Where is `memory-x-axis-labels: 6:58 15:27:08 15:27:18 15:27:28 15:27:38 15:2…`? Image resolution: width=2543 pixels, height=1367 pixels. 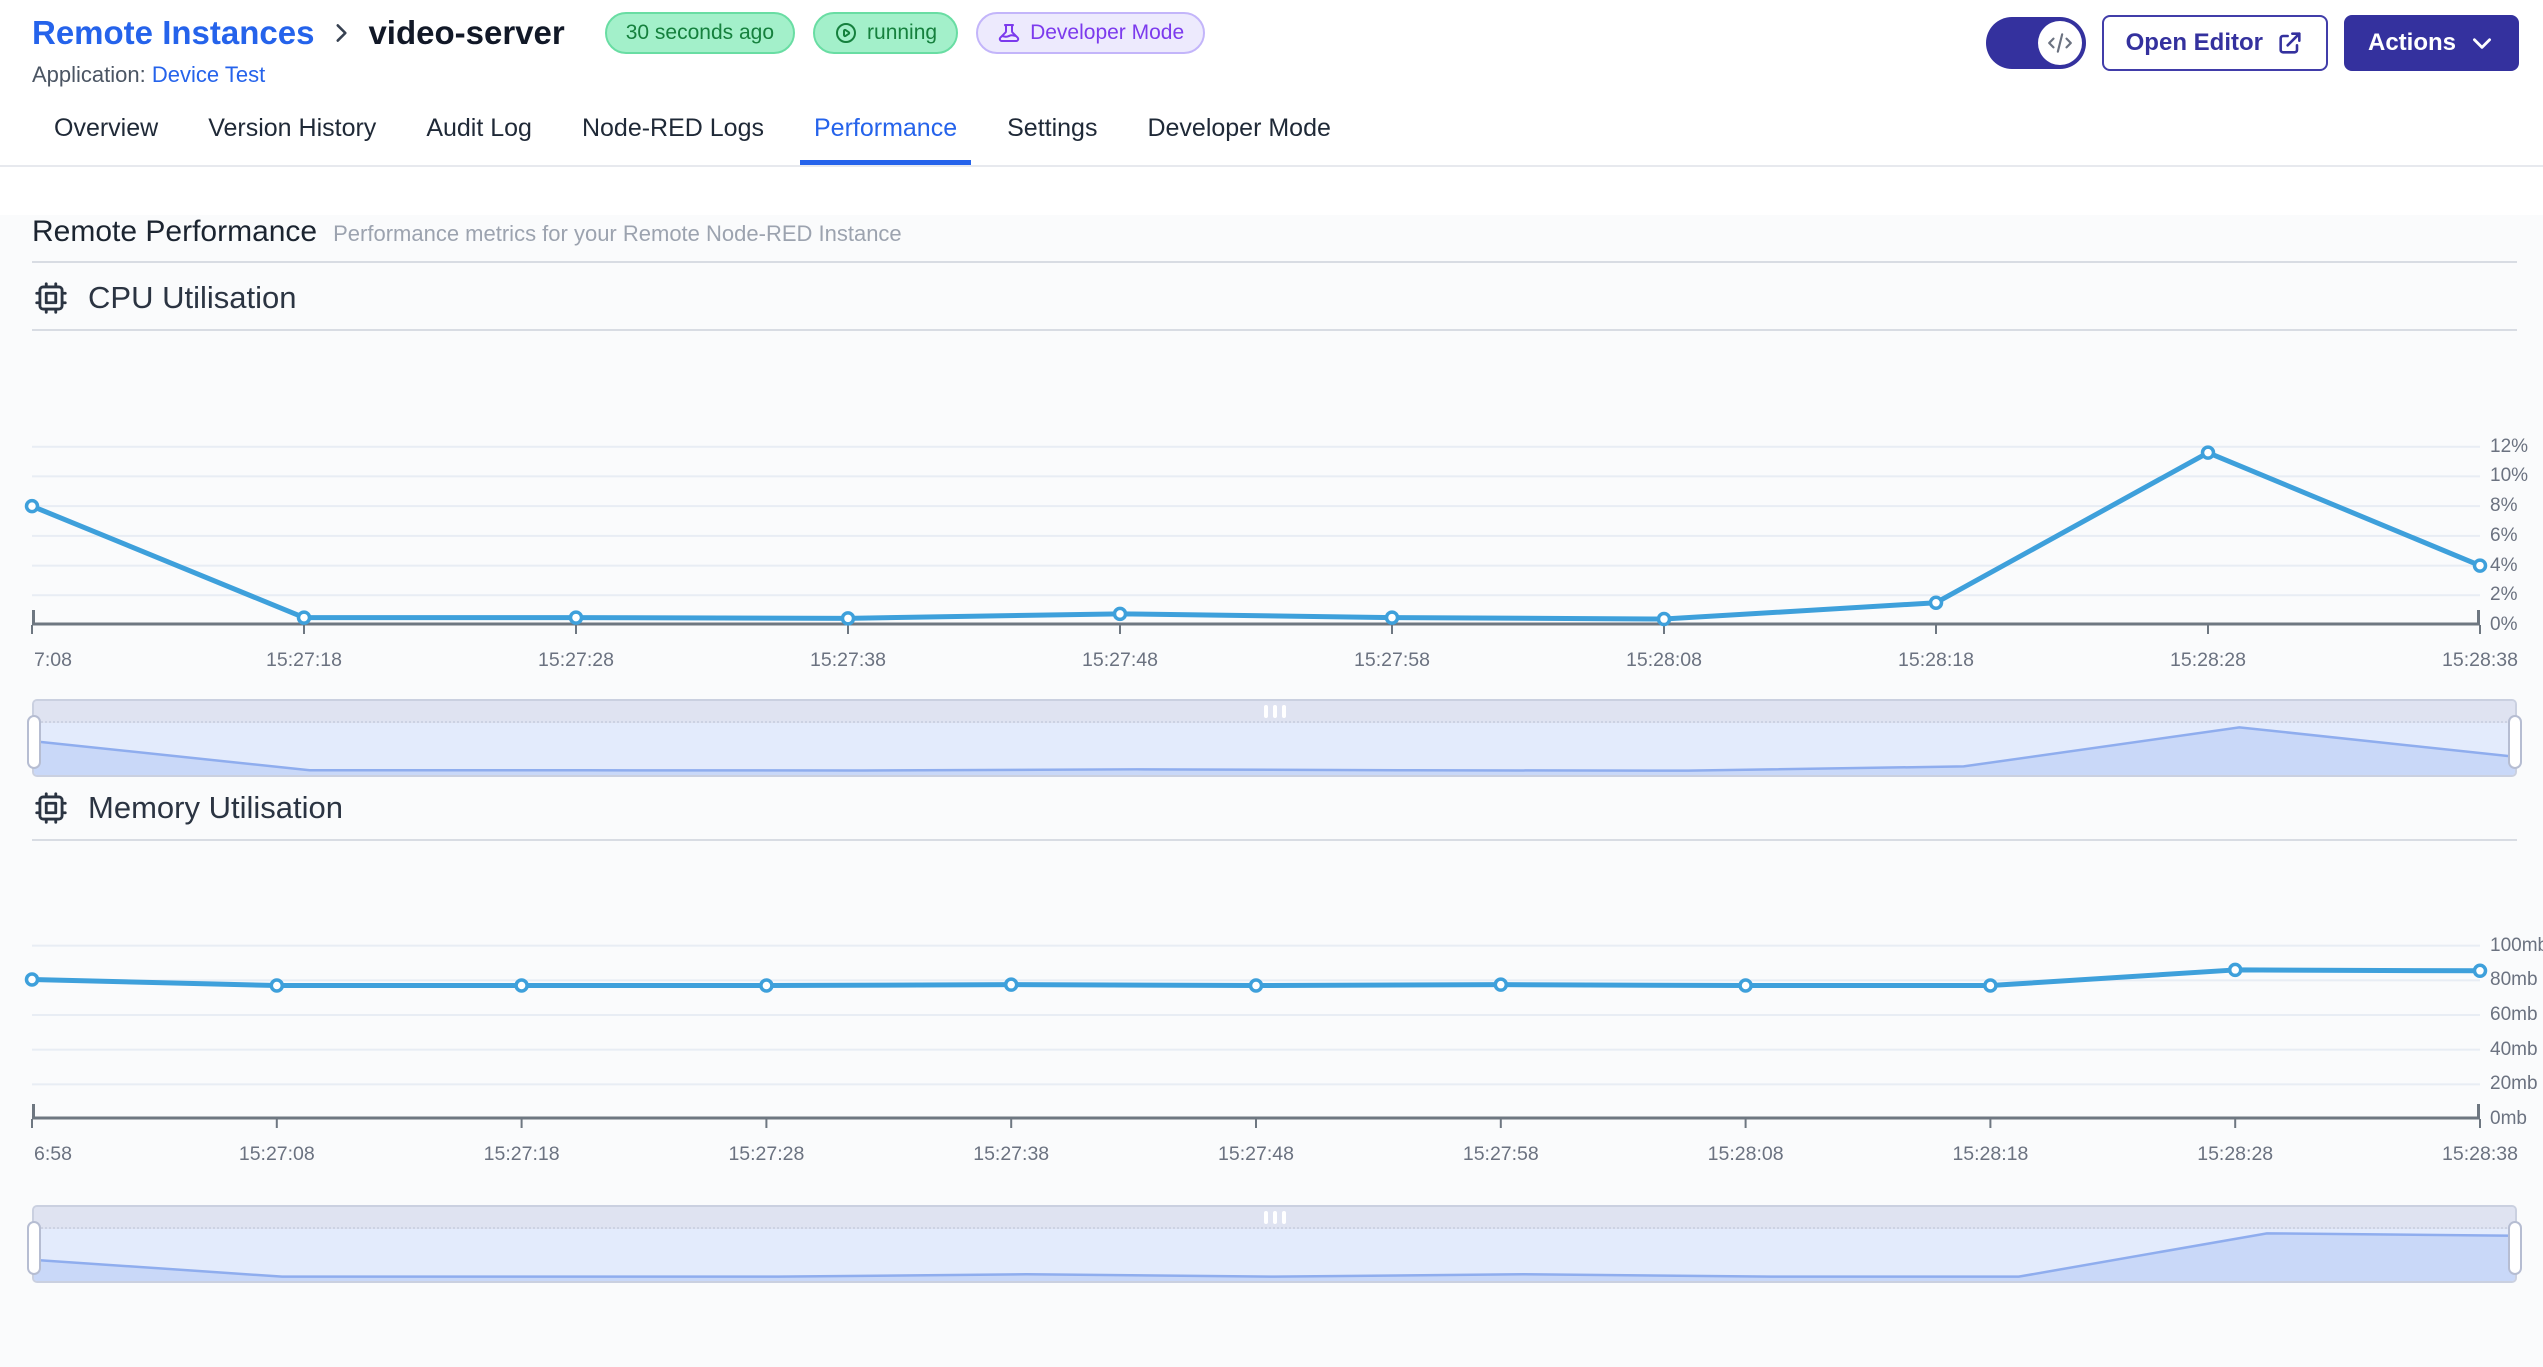 memory-x-axis-labels: 6:58 15:27:08 15:27:18 15:27:28 15:27:38 15:2… is located at coordinates (1276, 1154).